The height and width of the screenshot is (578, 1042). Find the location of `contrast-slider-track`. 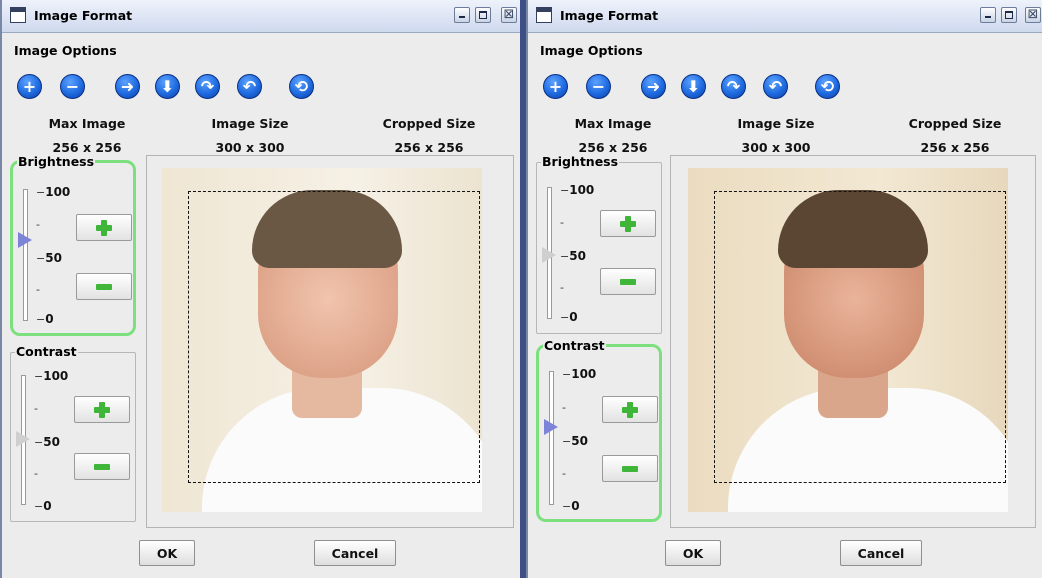

contrast-slider-track is located at coordinates (551, 438).